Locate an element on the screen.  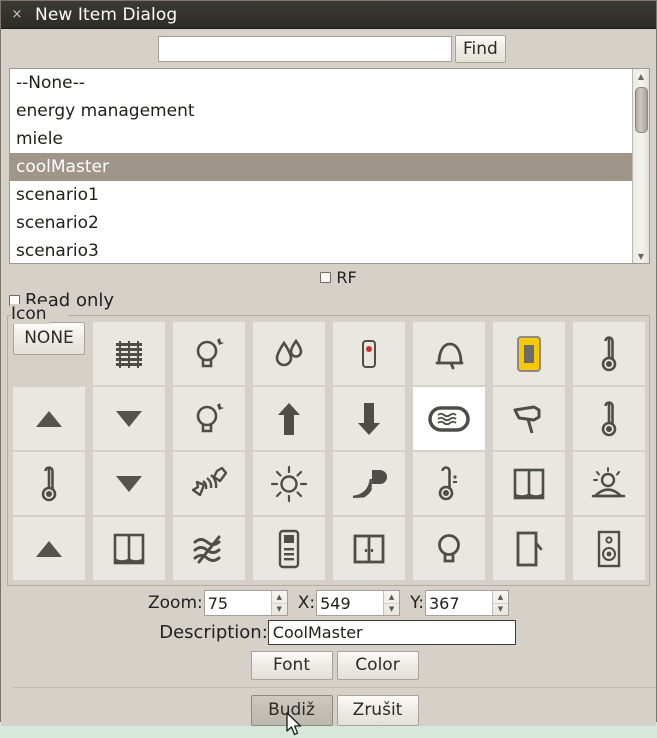
cancel-button: Zrušit is located at coordinates (377, 710).